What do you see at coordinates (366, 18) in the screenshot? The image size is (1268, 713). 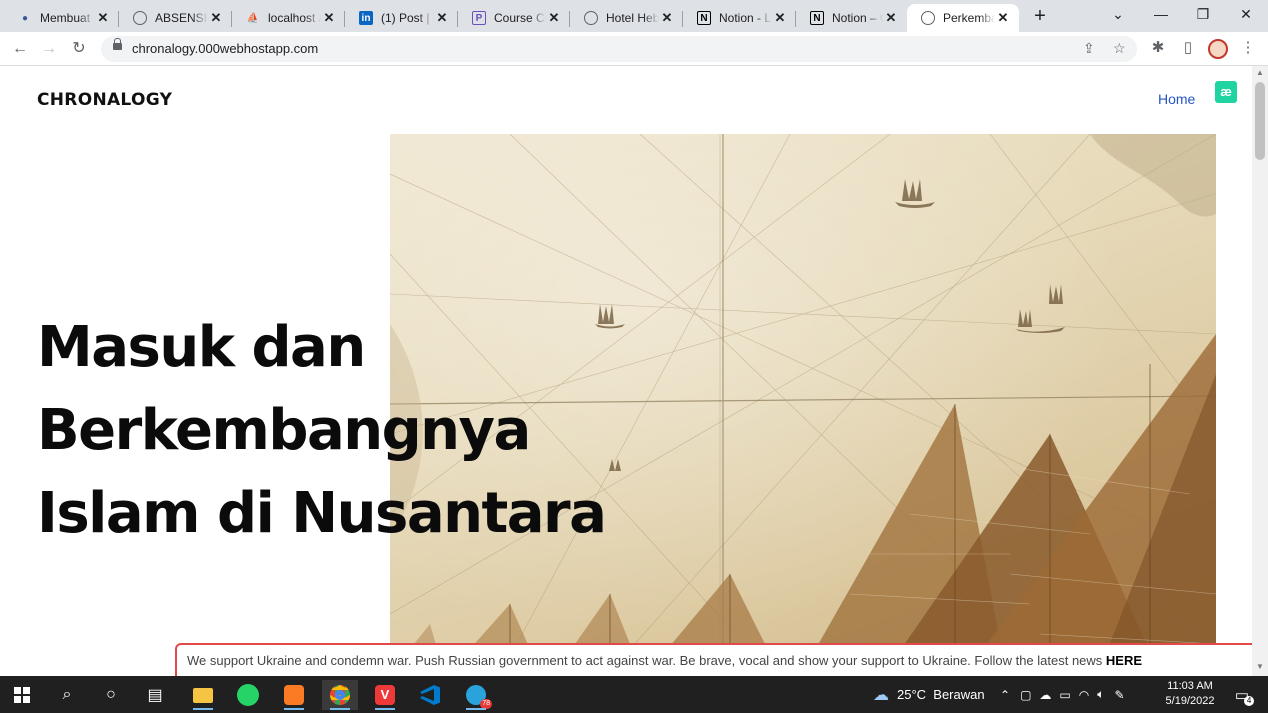 I see `linkedin-icon: in` at bounding box center [366, 18].